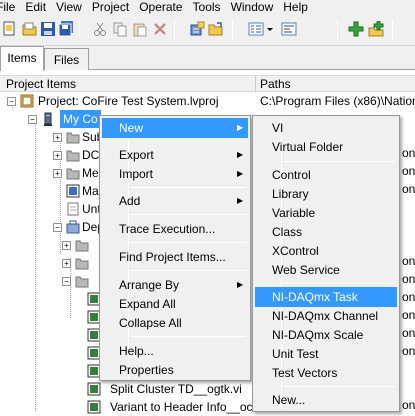 Image resolution: width=415 pixels, height=416 pixels. I want to click on vi-icon, so click(94, 389).